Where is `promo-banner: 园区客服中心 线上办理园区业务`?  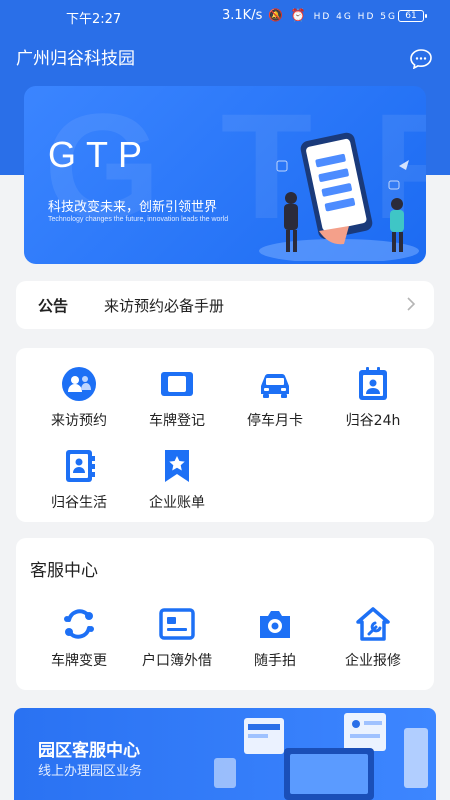
promo-banner: 园区客服中心 线上办理园区业务 is located at coordinates (225, 754).